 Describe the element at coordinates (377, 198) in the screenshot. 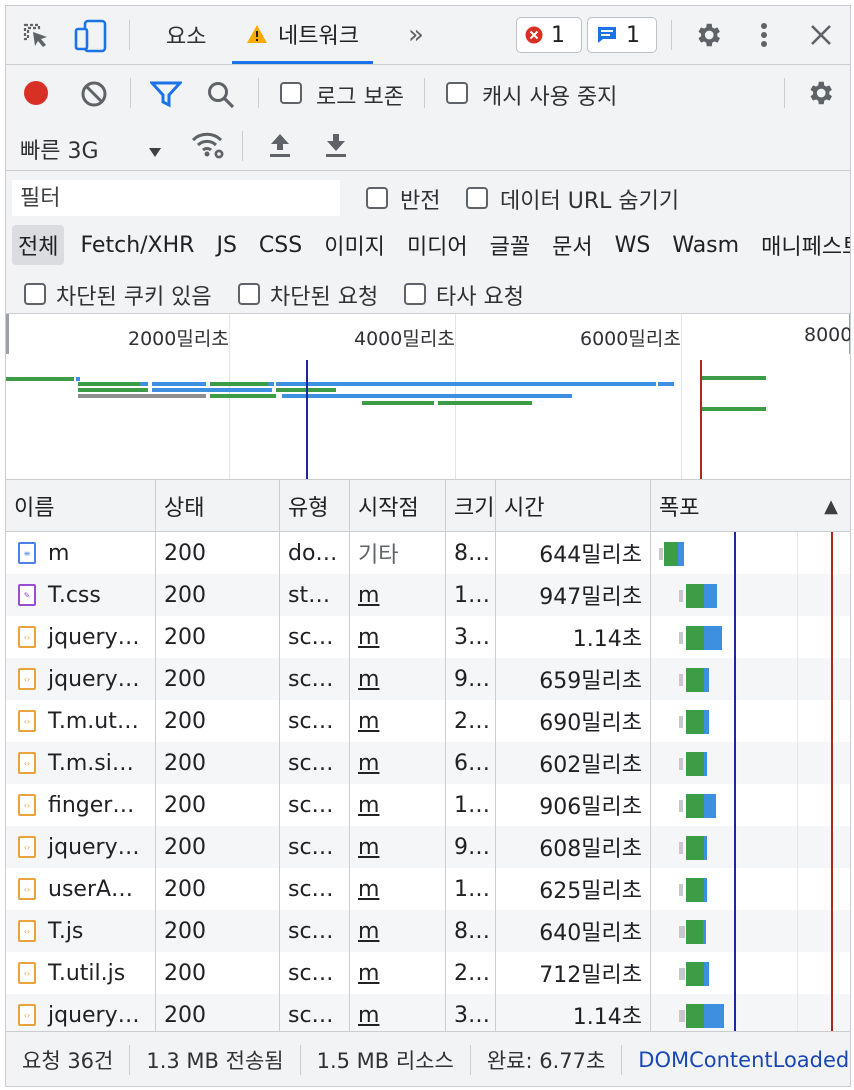

I see `invert-checkbox` at that location.